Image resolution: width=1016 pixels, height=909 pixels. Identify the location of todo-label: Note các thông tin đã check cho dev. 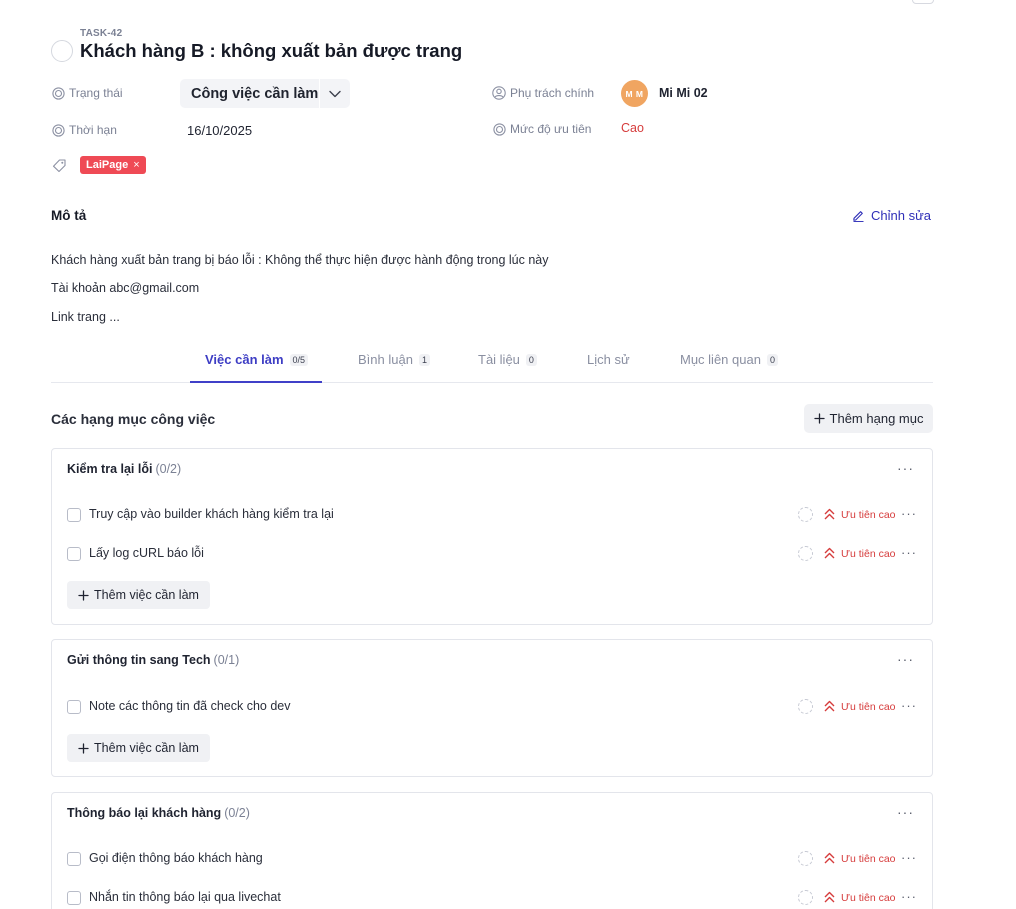
(190, 706).